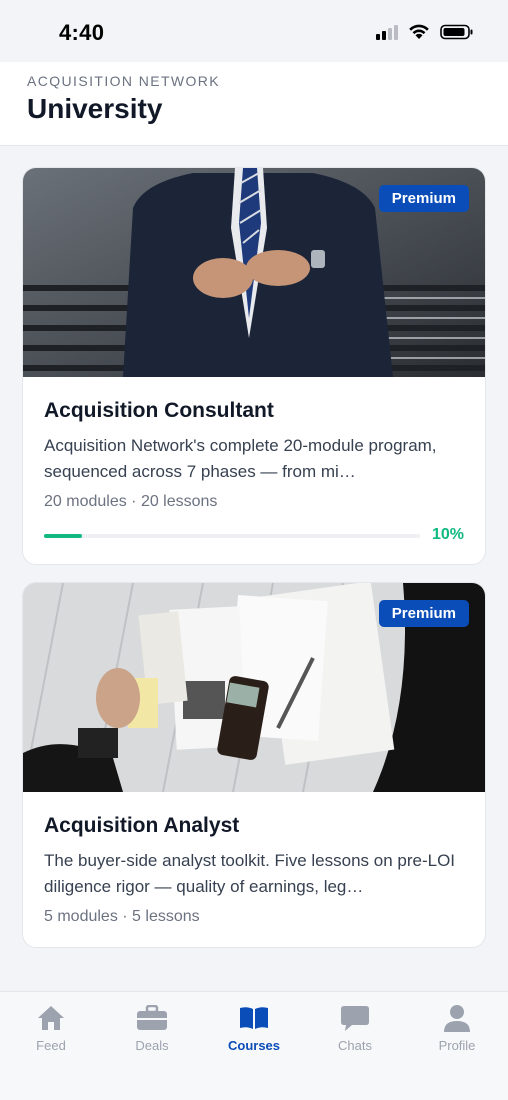 The width and height of the screenshot is (508, 1100). Describe the element at coordinates (456, 32) in the screenshot. I see `battery-icon` at that location.